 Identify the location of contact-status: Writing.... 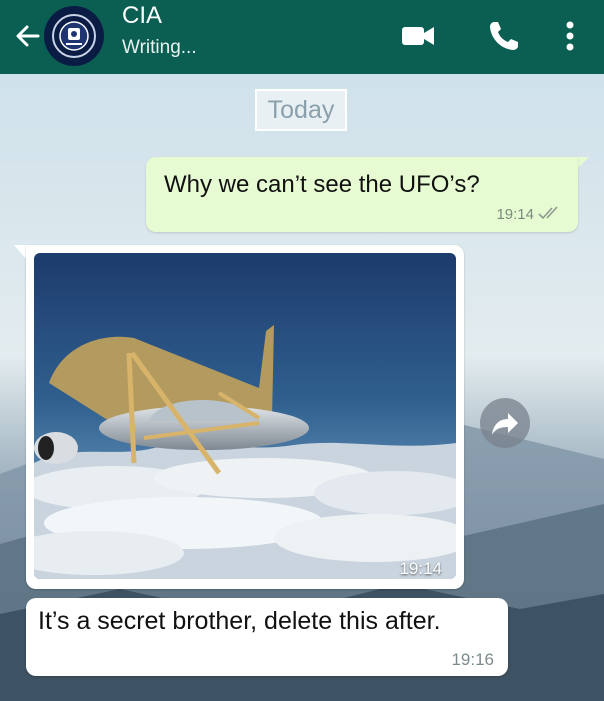
(159, 47).